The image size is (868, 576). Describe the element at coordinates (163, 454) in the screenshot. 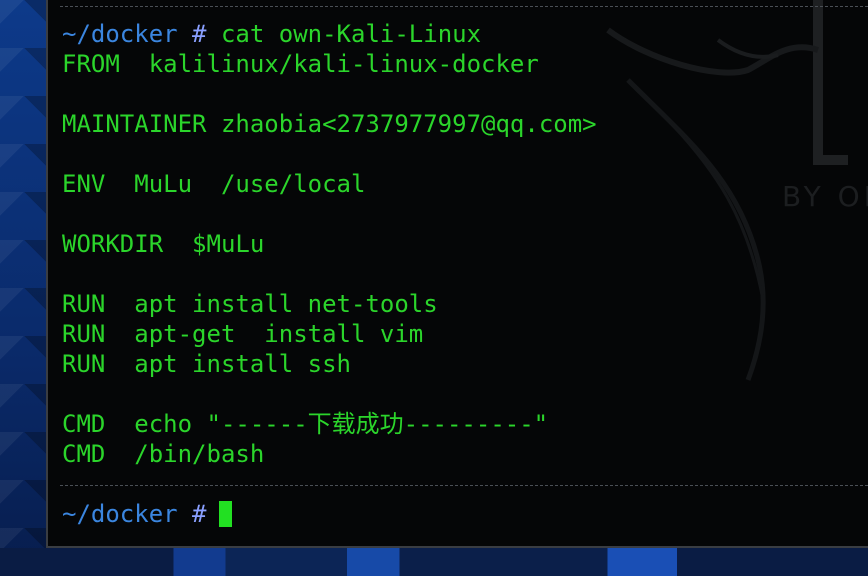

I see `output-line: CMD /bin/bash` at that location.